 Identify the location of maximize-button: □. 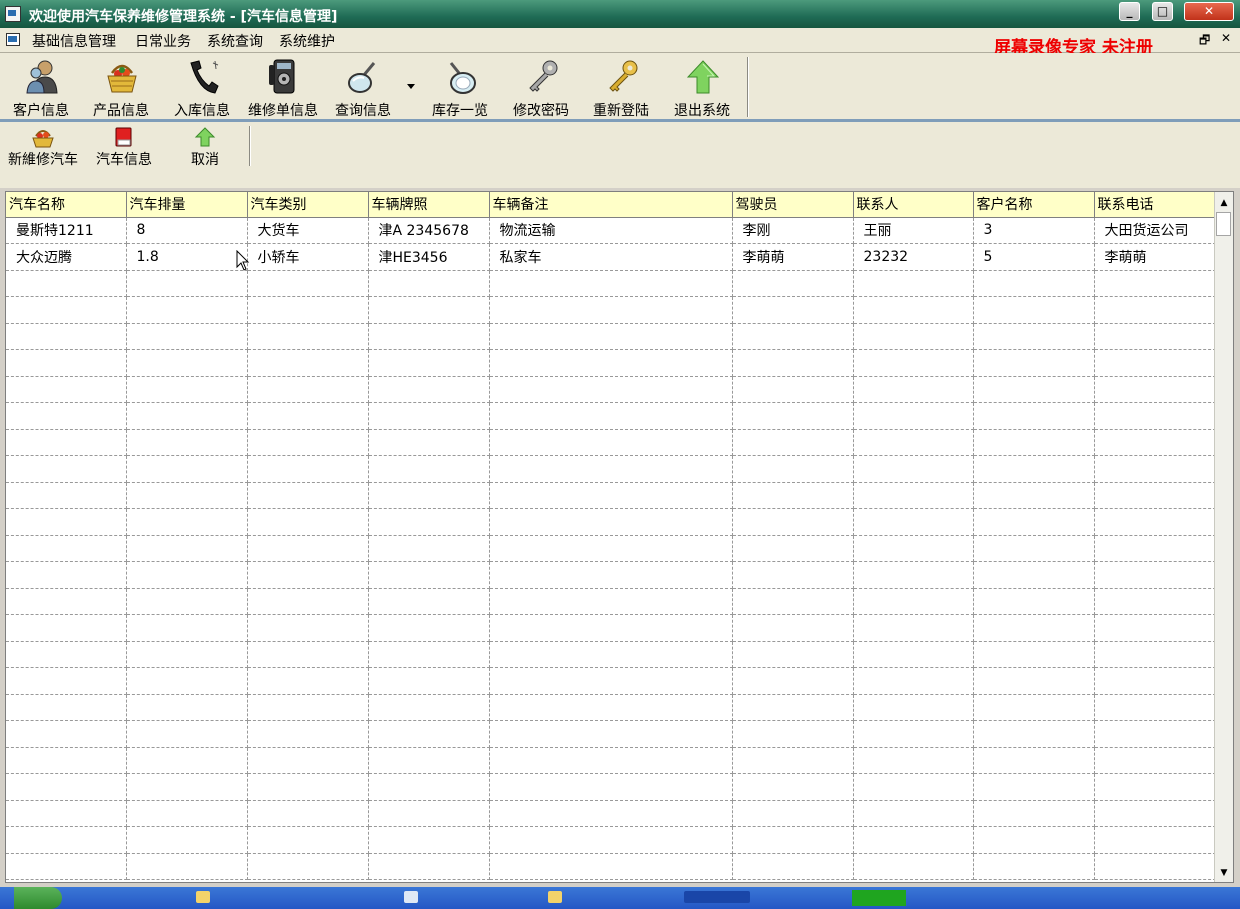
(1162, 11).